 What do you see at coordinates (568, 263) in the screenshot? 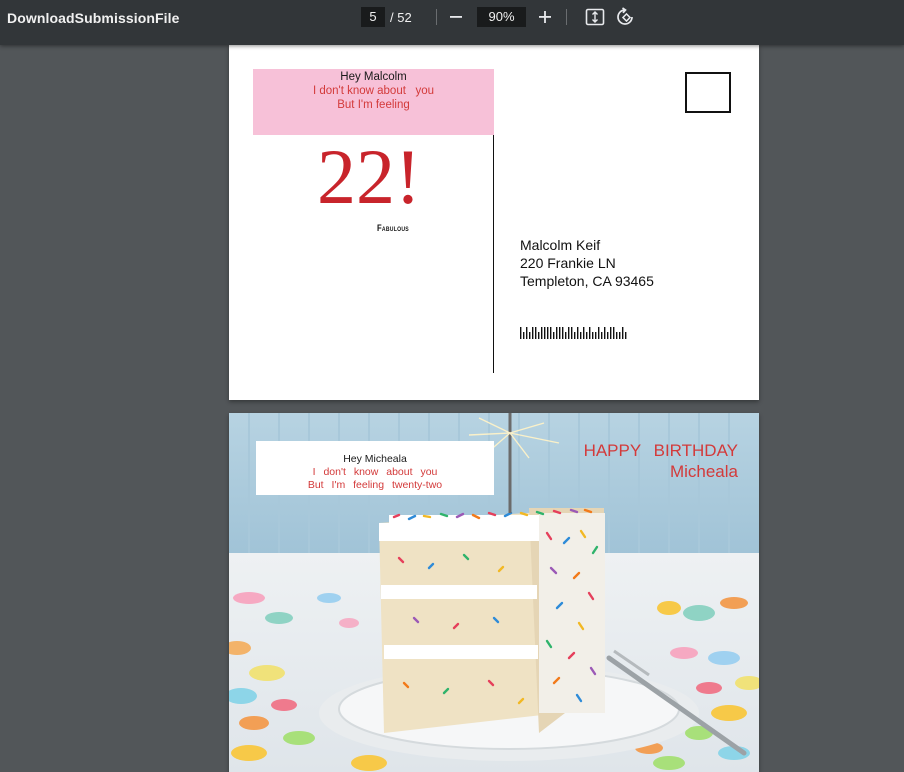
I see `address-street: 220 Frankie LN` at bounding box center [568, 263].